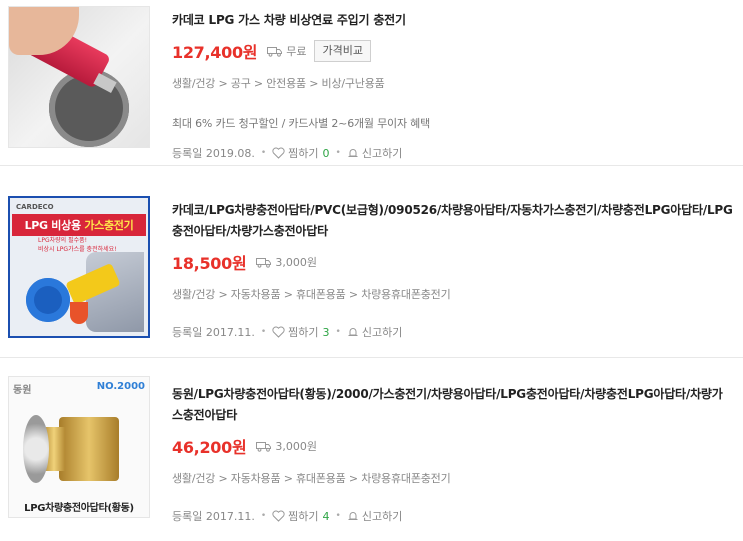 The image size is (743, 541). I want to click on thumbnail-title: LPG 비상용 가스충전기, so click(79, 225).